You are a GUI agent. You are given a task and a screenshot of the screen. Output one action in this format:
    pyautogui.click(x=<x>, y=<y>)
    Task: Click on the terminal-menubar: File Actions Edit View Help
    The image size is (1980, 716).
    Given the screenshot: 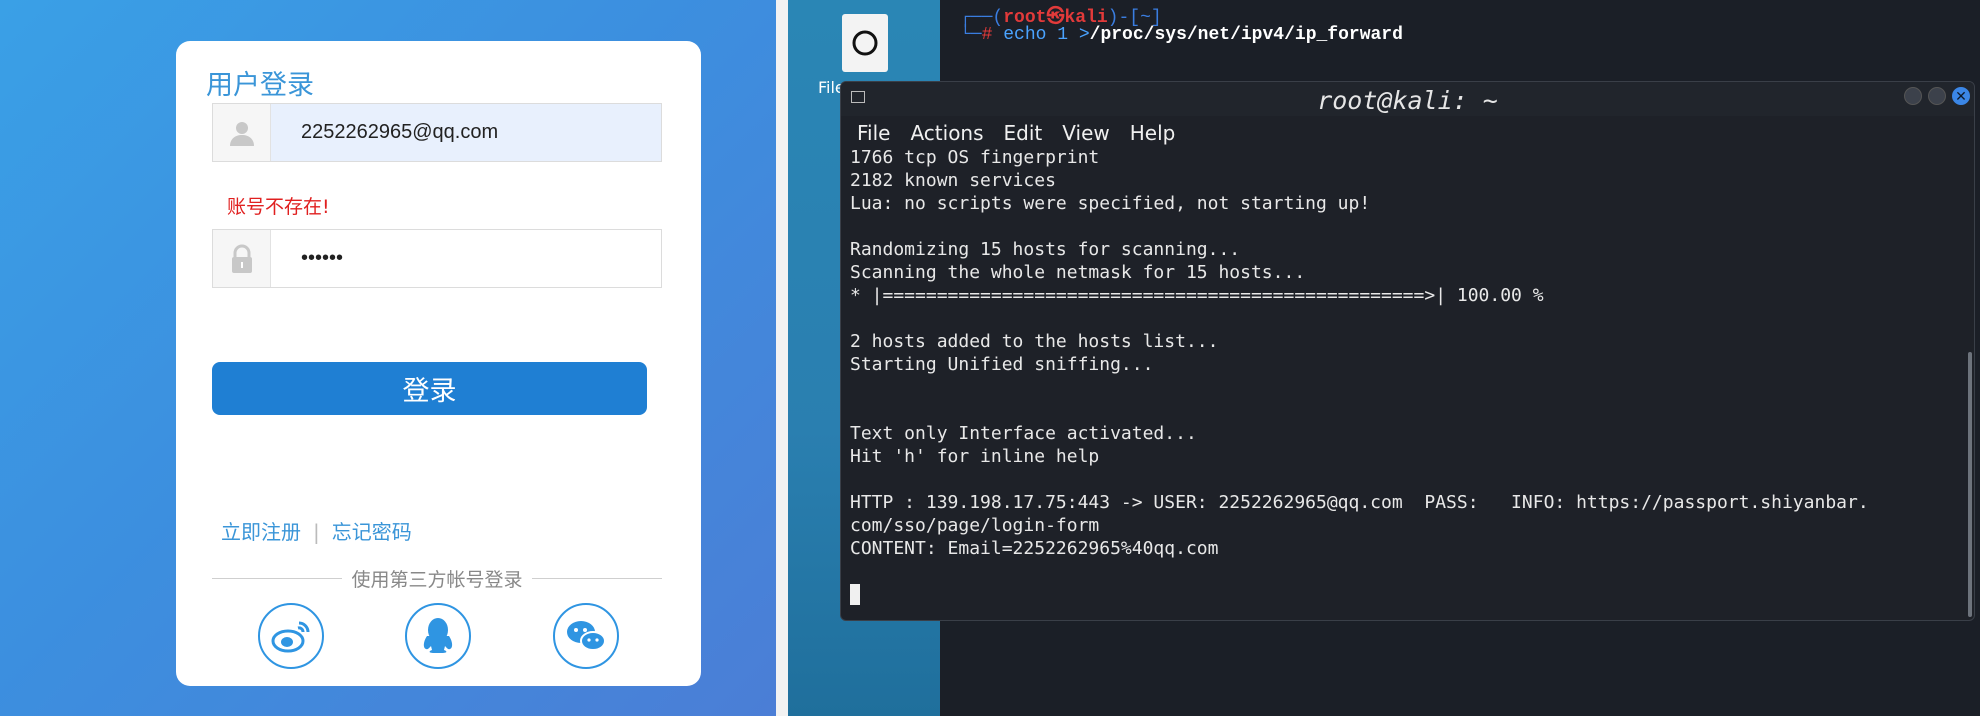 What is the action you would take?
    pyautogui.click(x=1407, y=133)
    